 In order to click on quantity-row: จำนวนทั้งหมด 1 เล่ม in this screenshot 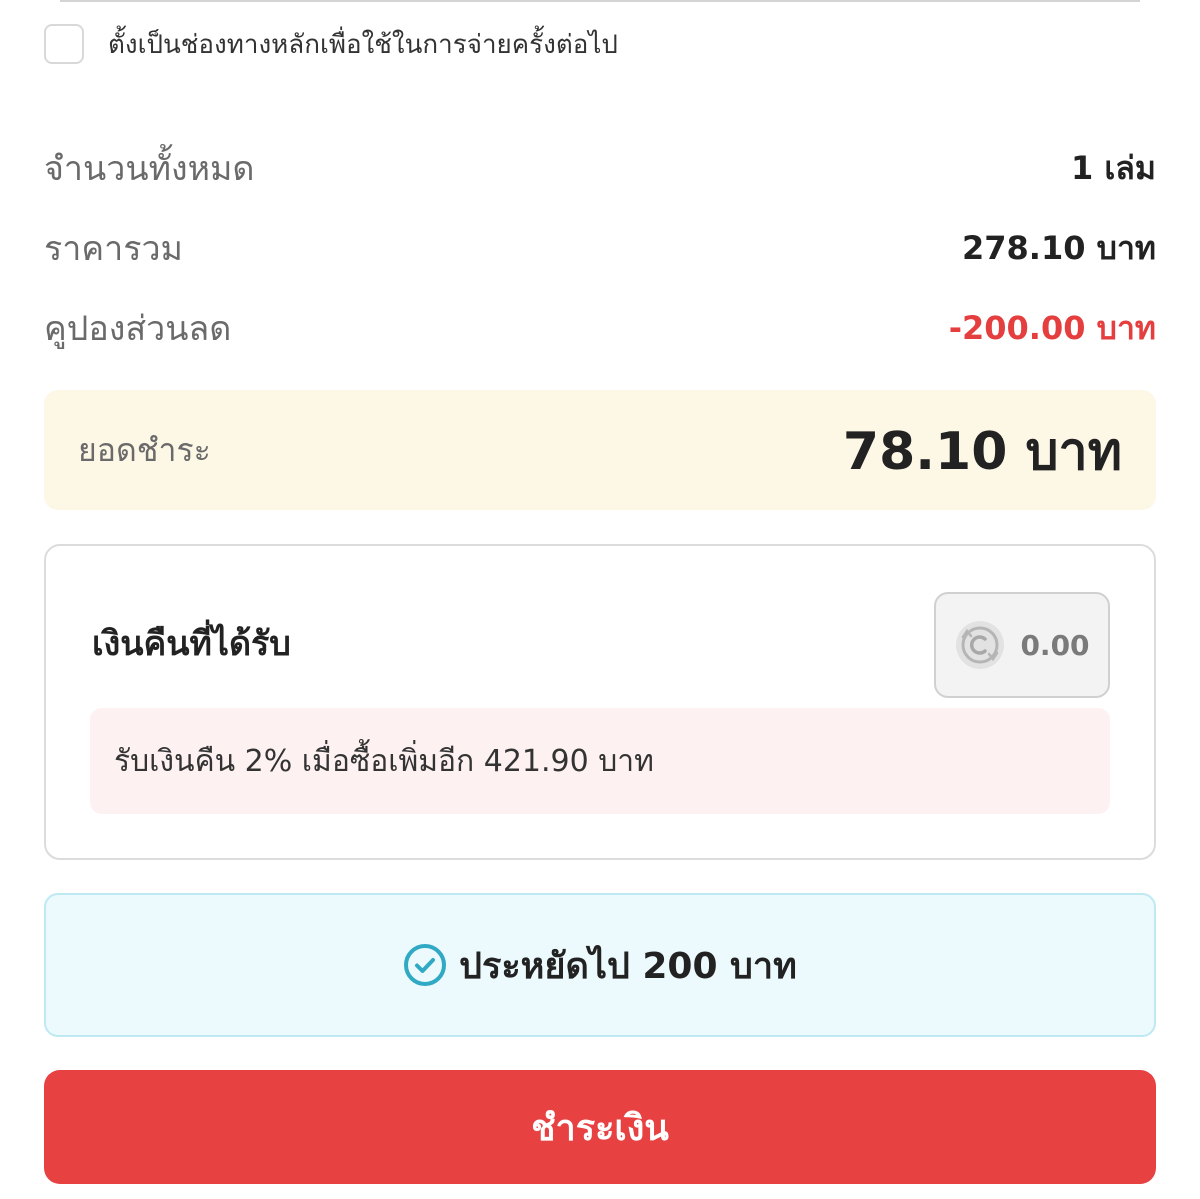, I will do `click(600, 168)`.